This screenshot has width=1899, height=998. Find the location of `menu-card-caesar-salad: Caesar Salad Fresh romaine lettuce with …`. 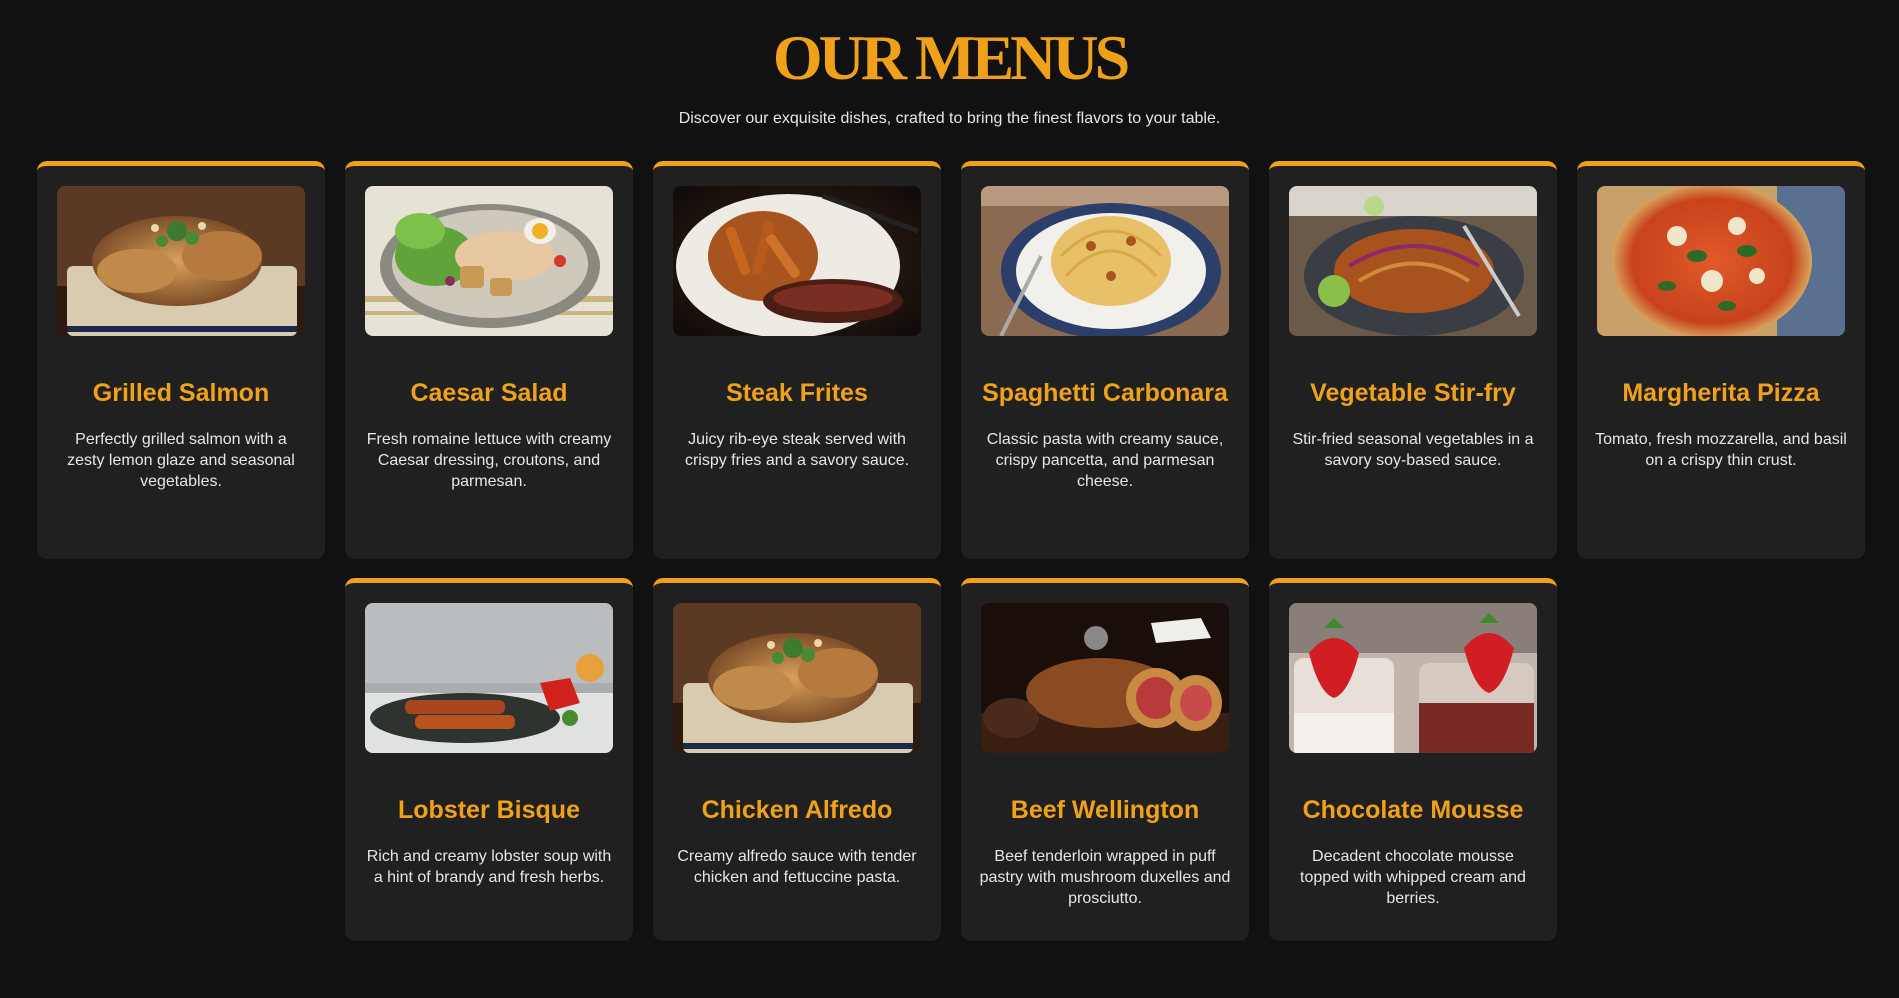

menu-card-caesar-salad: Caesar Salad Fresh romaine lettuce with … is located at coordinates (489, 360).